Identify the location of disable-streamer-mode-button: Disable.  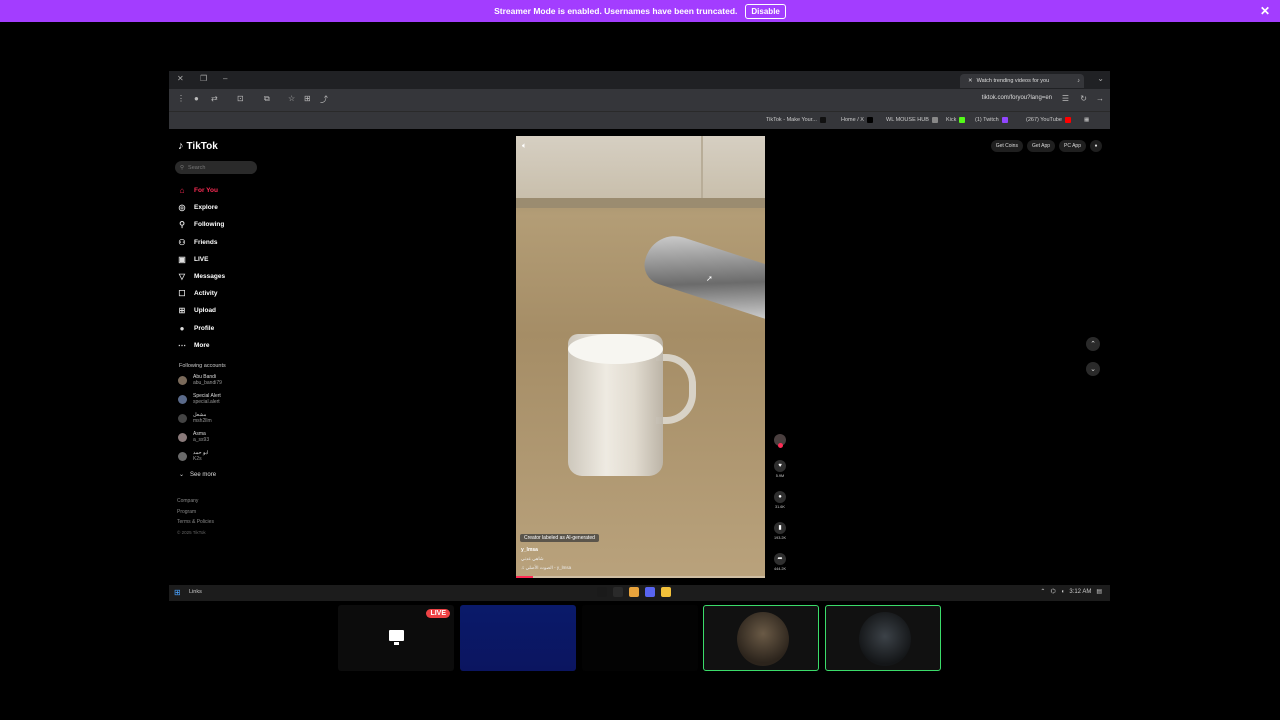
(765, 11).